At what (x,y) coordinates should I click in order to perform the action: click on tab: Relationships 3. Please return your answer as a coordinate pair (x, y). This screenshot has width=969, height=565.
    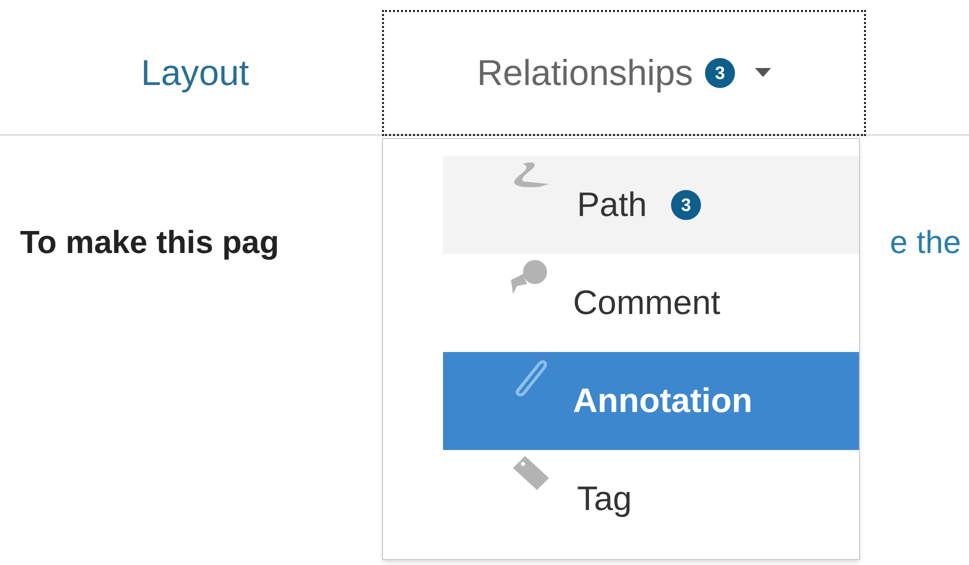
    Looking at the image, I should click on (624, 73).